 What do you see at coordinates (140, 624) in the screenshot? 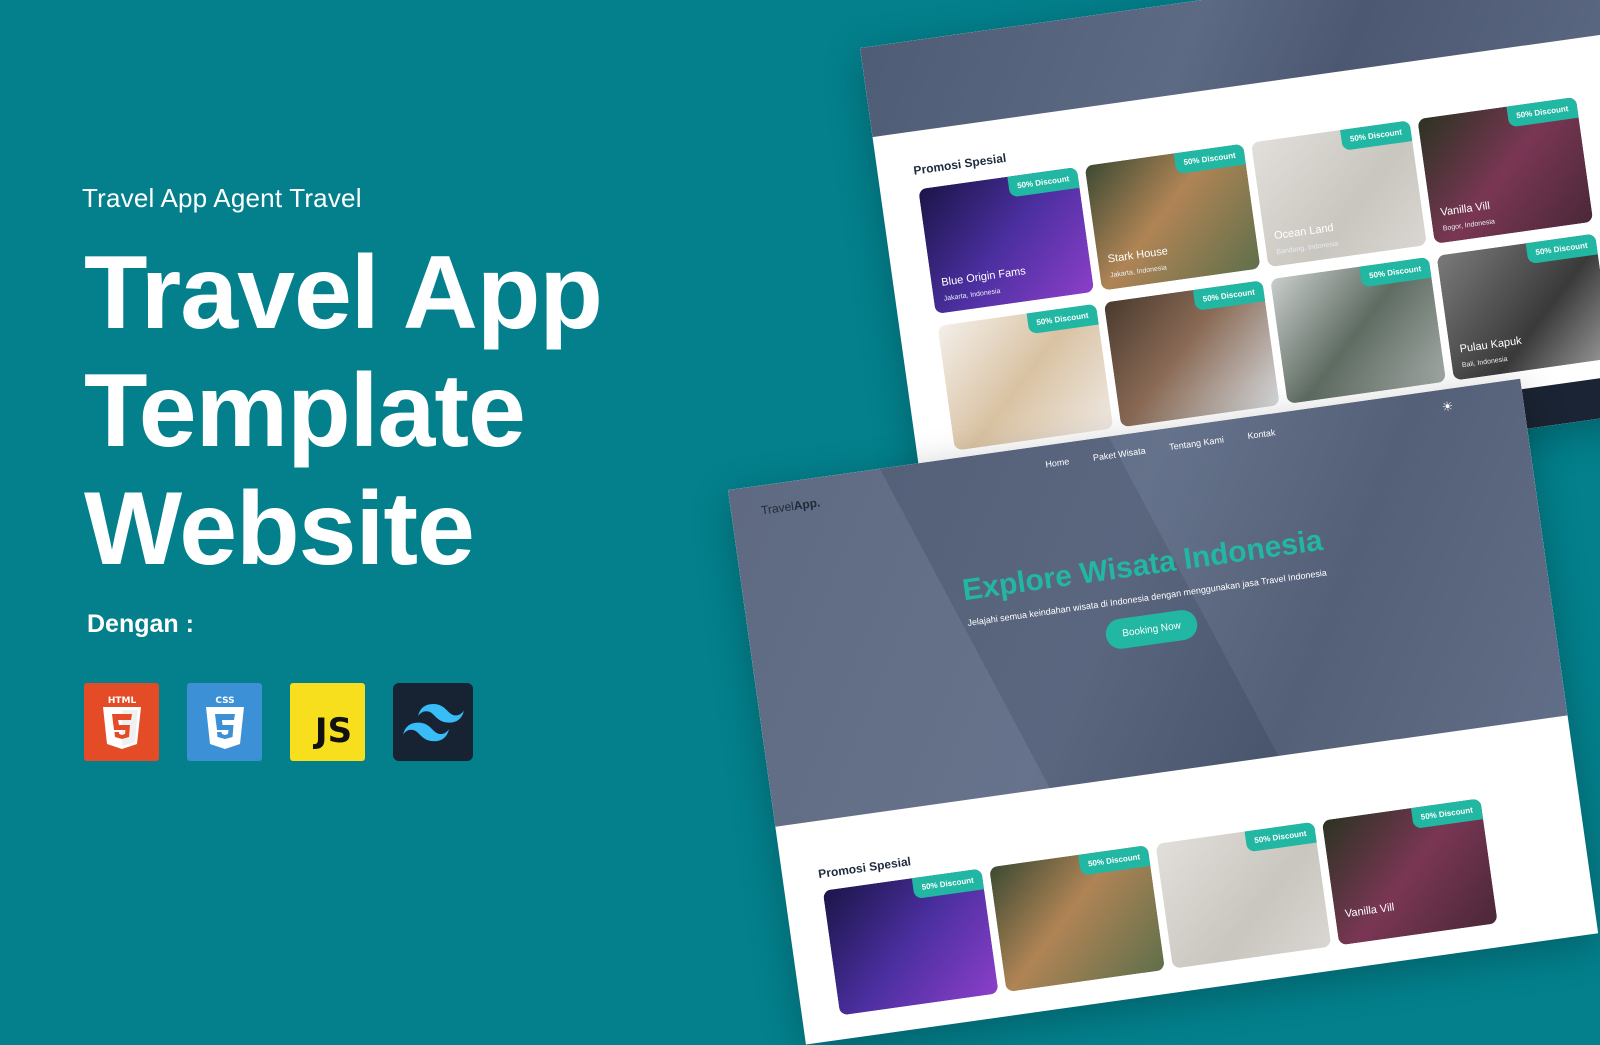
I see `with-label: Dengan :` at bounding box center [140, 624].